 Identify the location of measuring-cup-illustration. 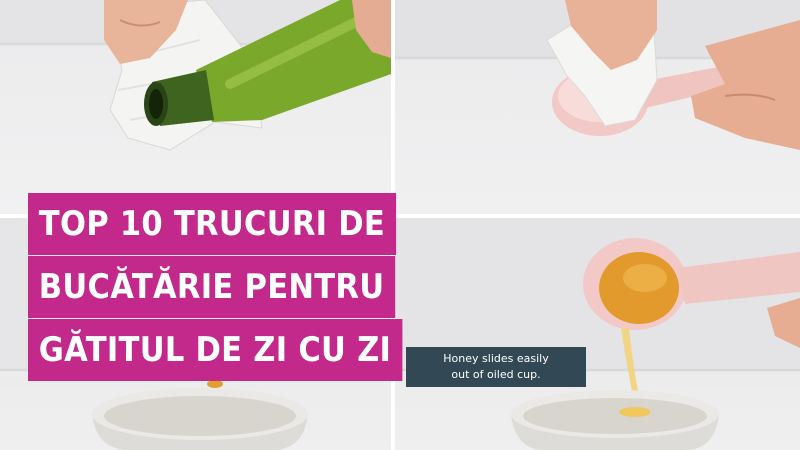
(673, 75).